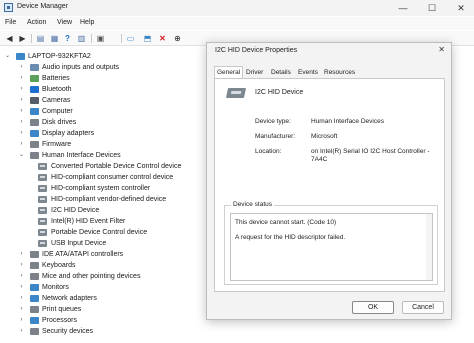 Image resolution: width=474 pixels, height=343 pixels. Describe the element at coordinates (54, 38) in the screenshot. I see `grid-icon: ▦` at that location.